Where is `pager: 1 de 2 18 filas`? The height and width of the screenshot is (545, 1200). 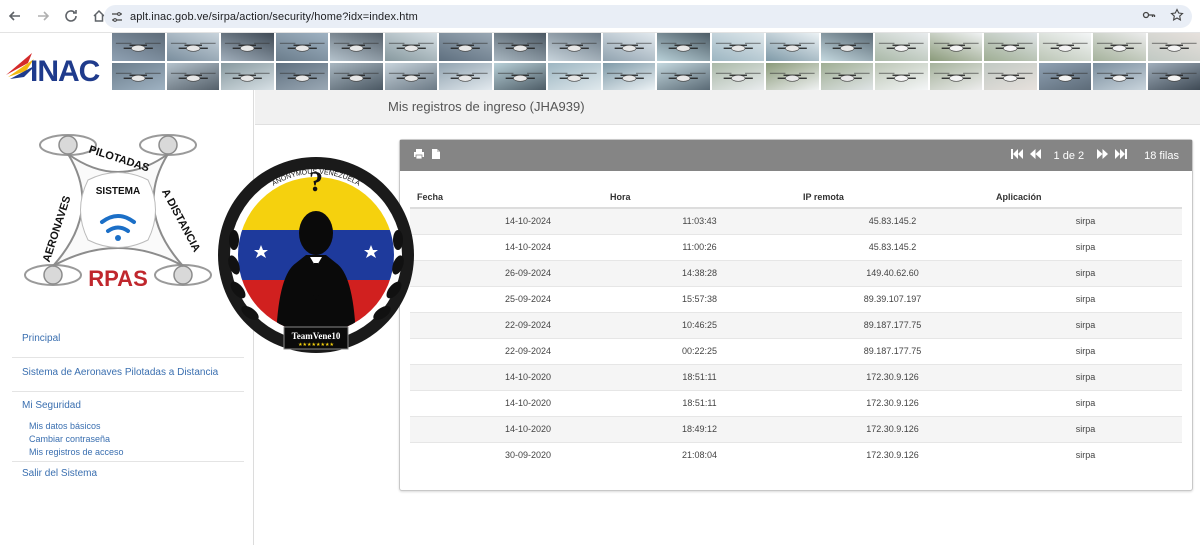
pager: 1 de 2 18 filas is located at coordinates (1094, 155).